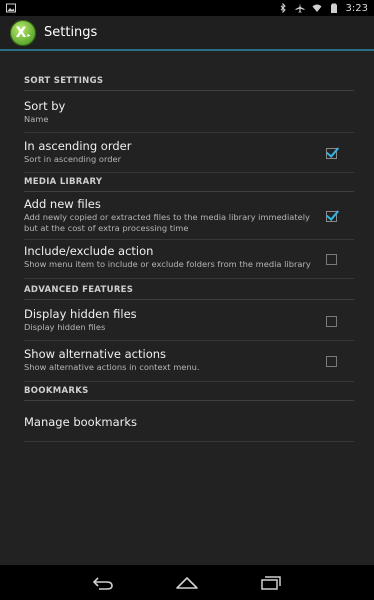 This screenshot has width=374, height=600. Describe the element at coordinates (45, 106) in the screenshot. I see `pref-title: Sort by` at that location.